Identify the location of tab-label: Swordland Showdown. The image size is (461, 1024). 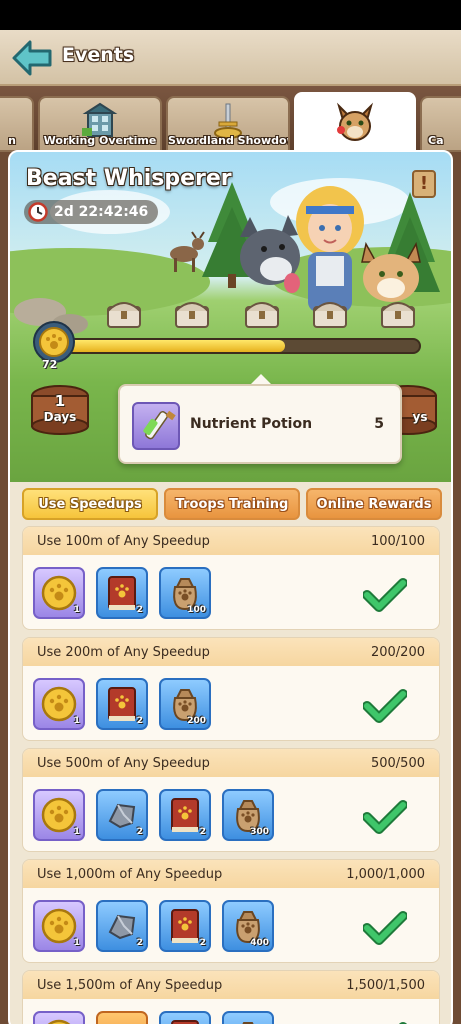
(228, 140).